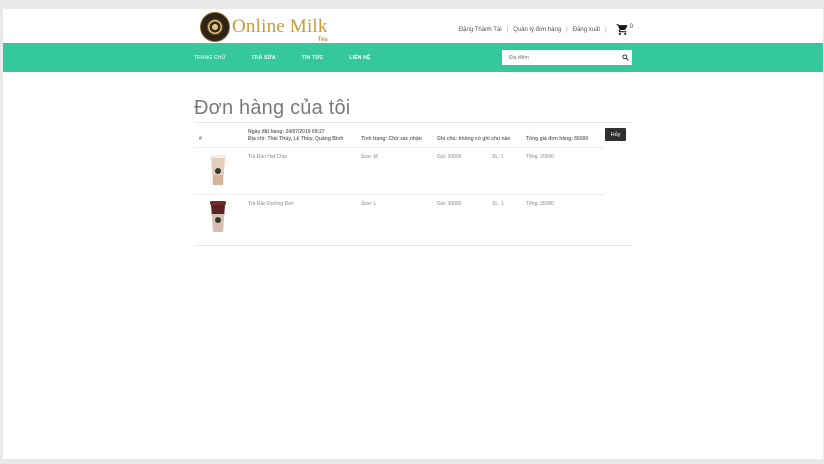 The width and height of the screenshot is (824, 464). Describe the element at coordinates (210, 58) in the screenshot. I see `nav-home: TRANG CHỦ` at that location.